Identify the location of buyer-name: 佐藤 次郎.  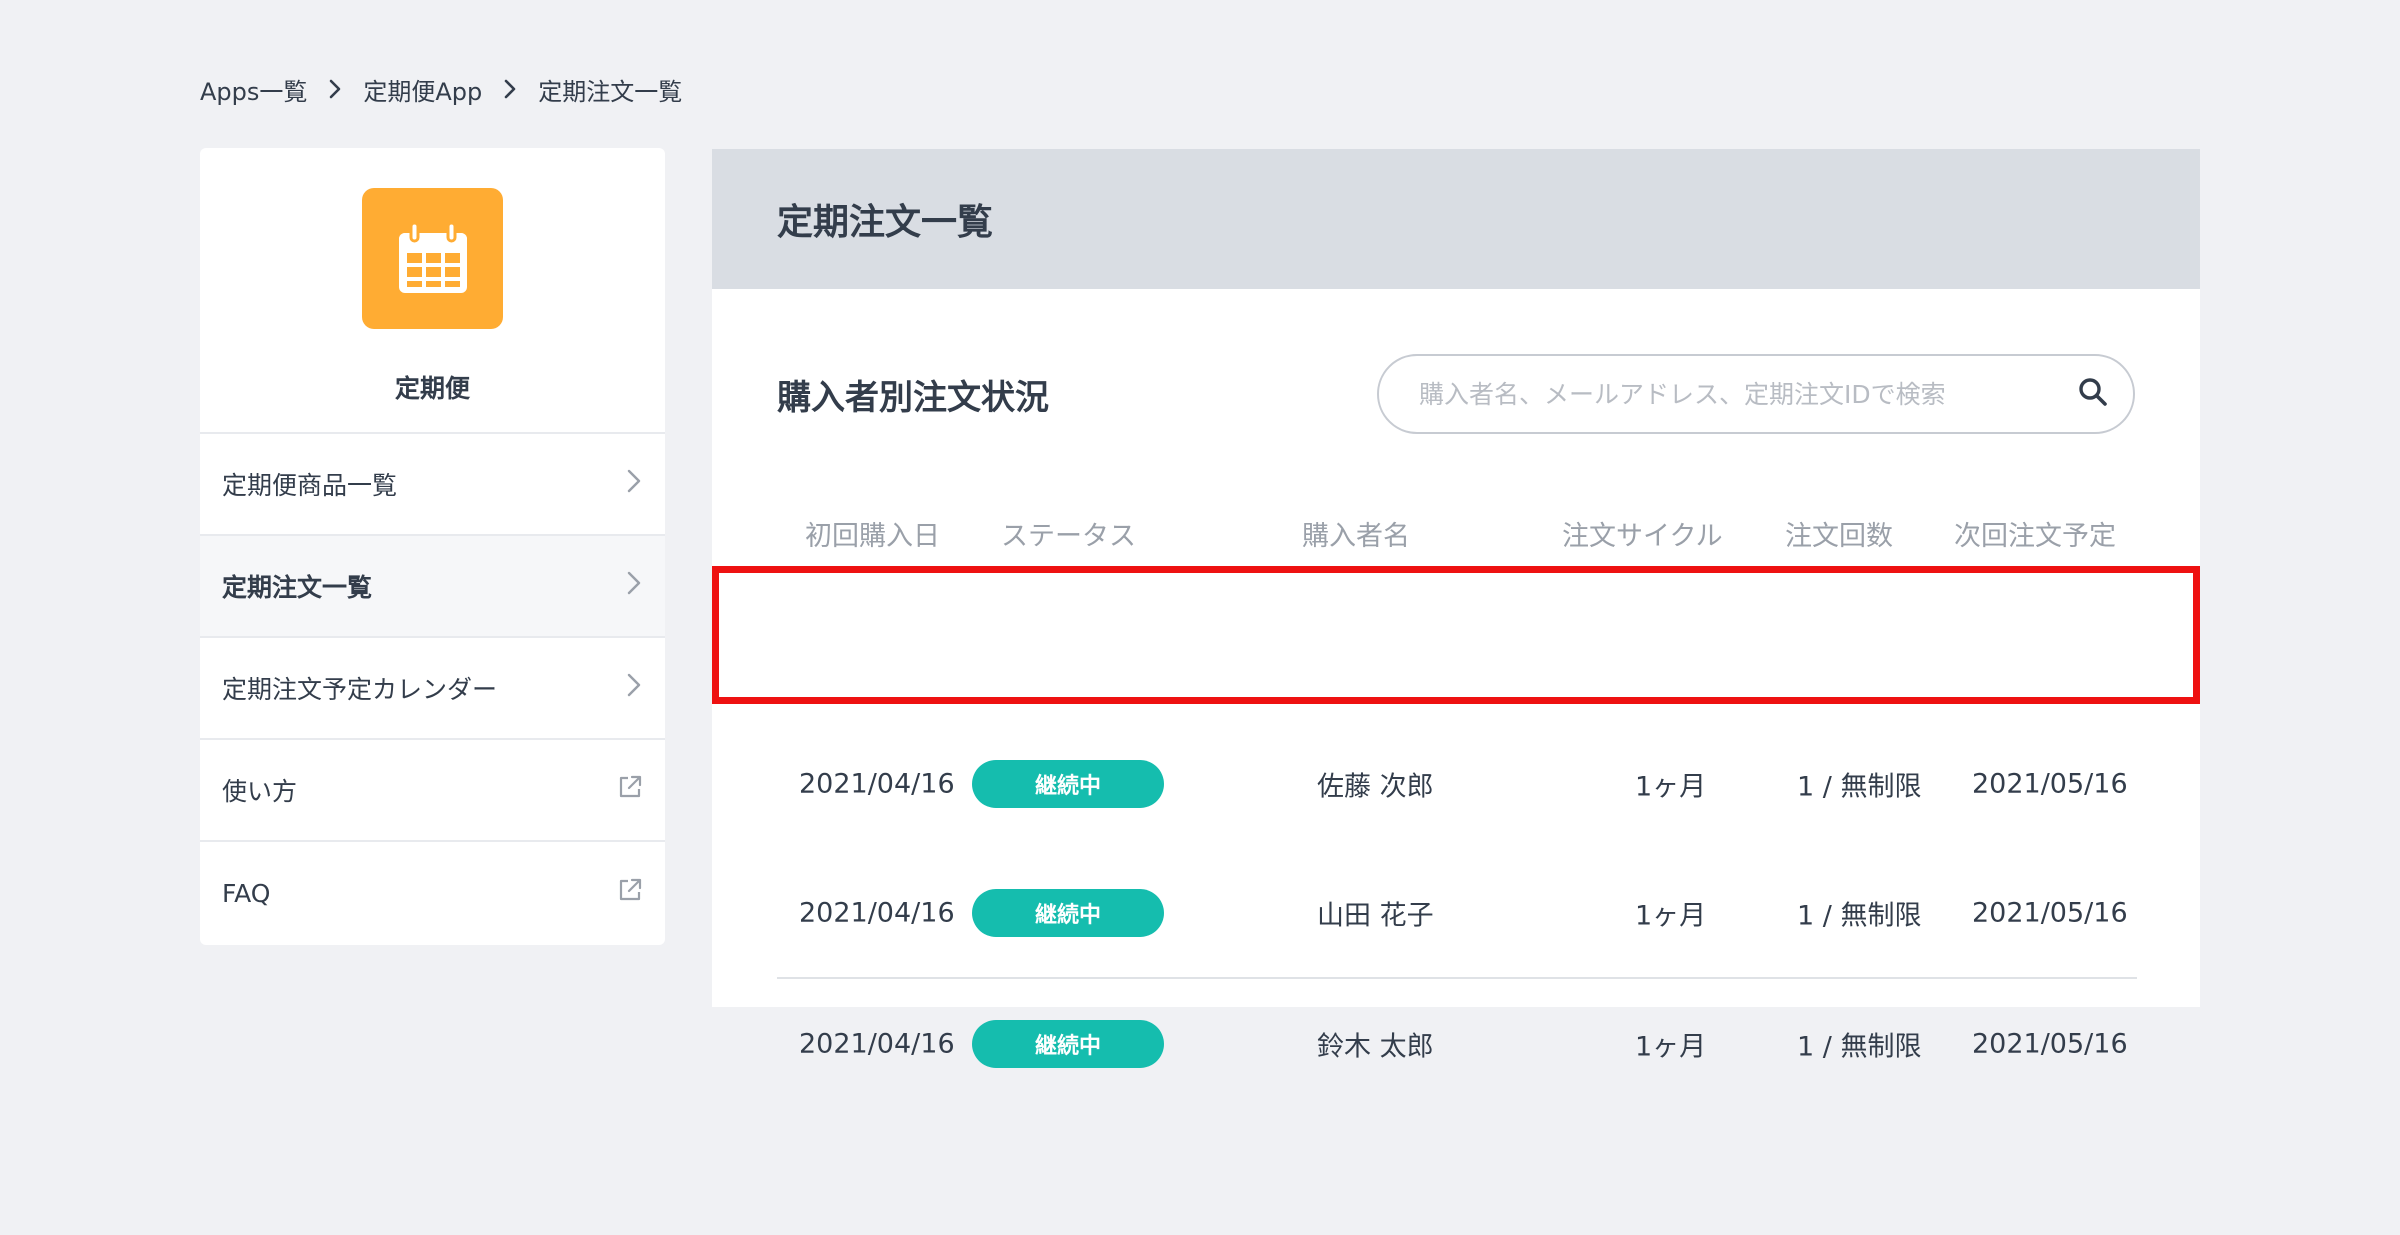
(1375, 784).